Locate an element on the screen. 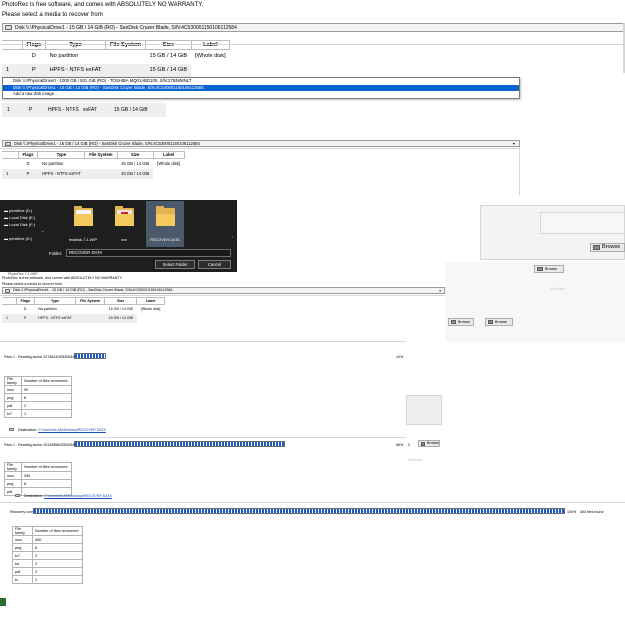 This screenshot has width=625, height=625. folder-item: testdisk-7.1-WIP is located at coordinates (83, 224).